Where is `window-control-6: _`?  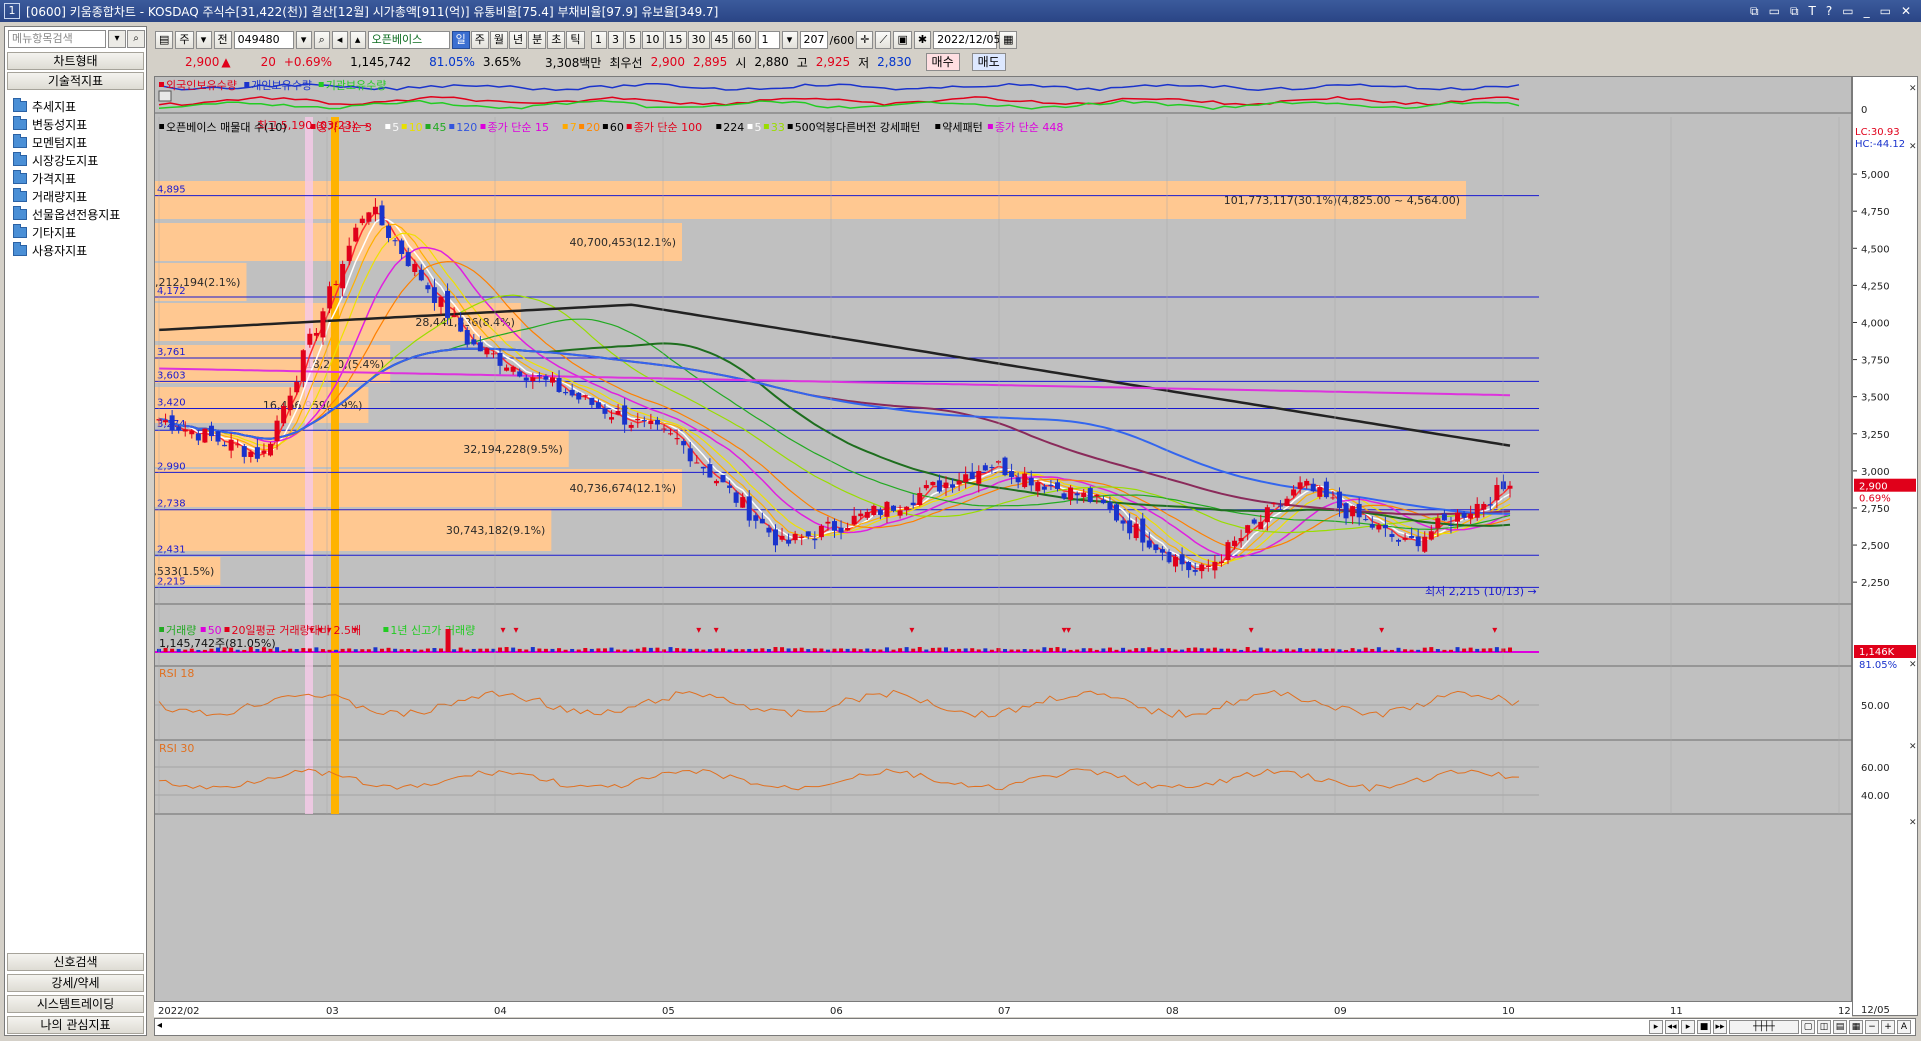 window-control-6: _ is located at coordinates (1867, 11).